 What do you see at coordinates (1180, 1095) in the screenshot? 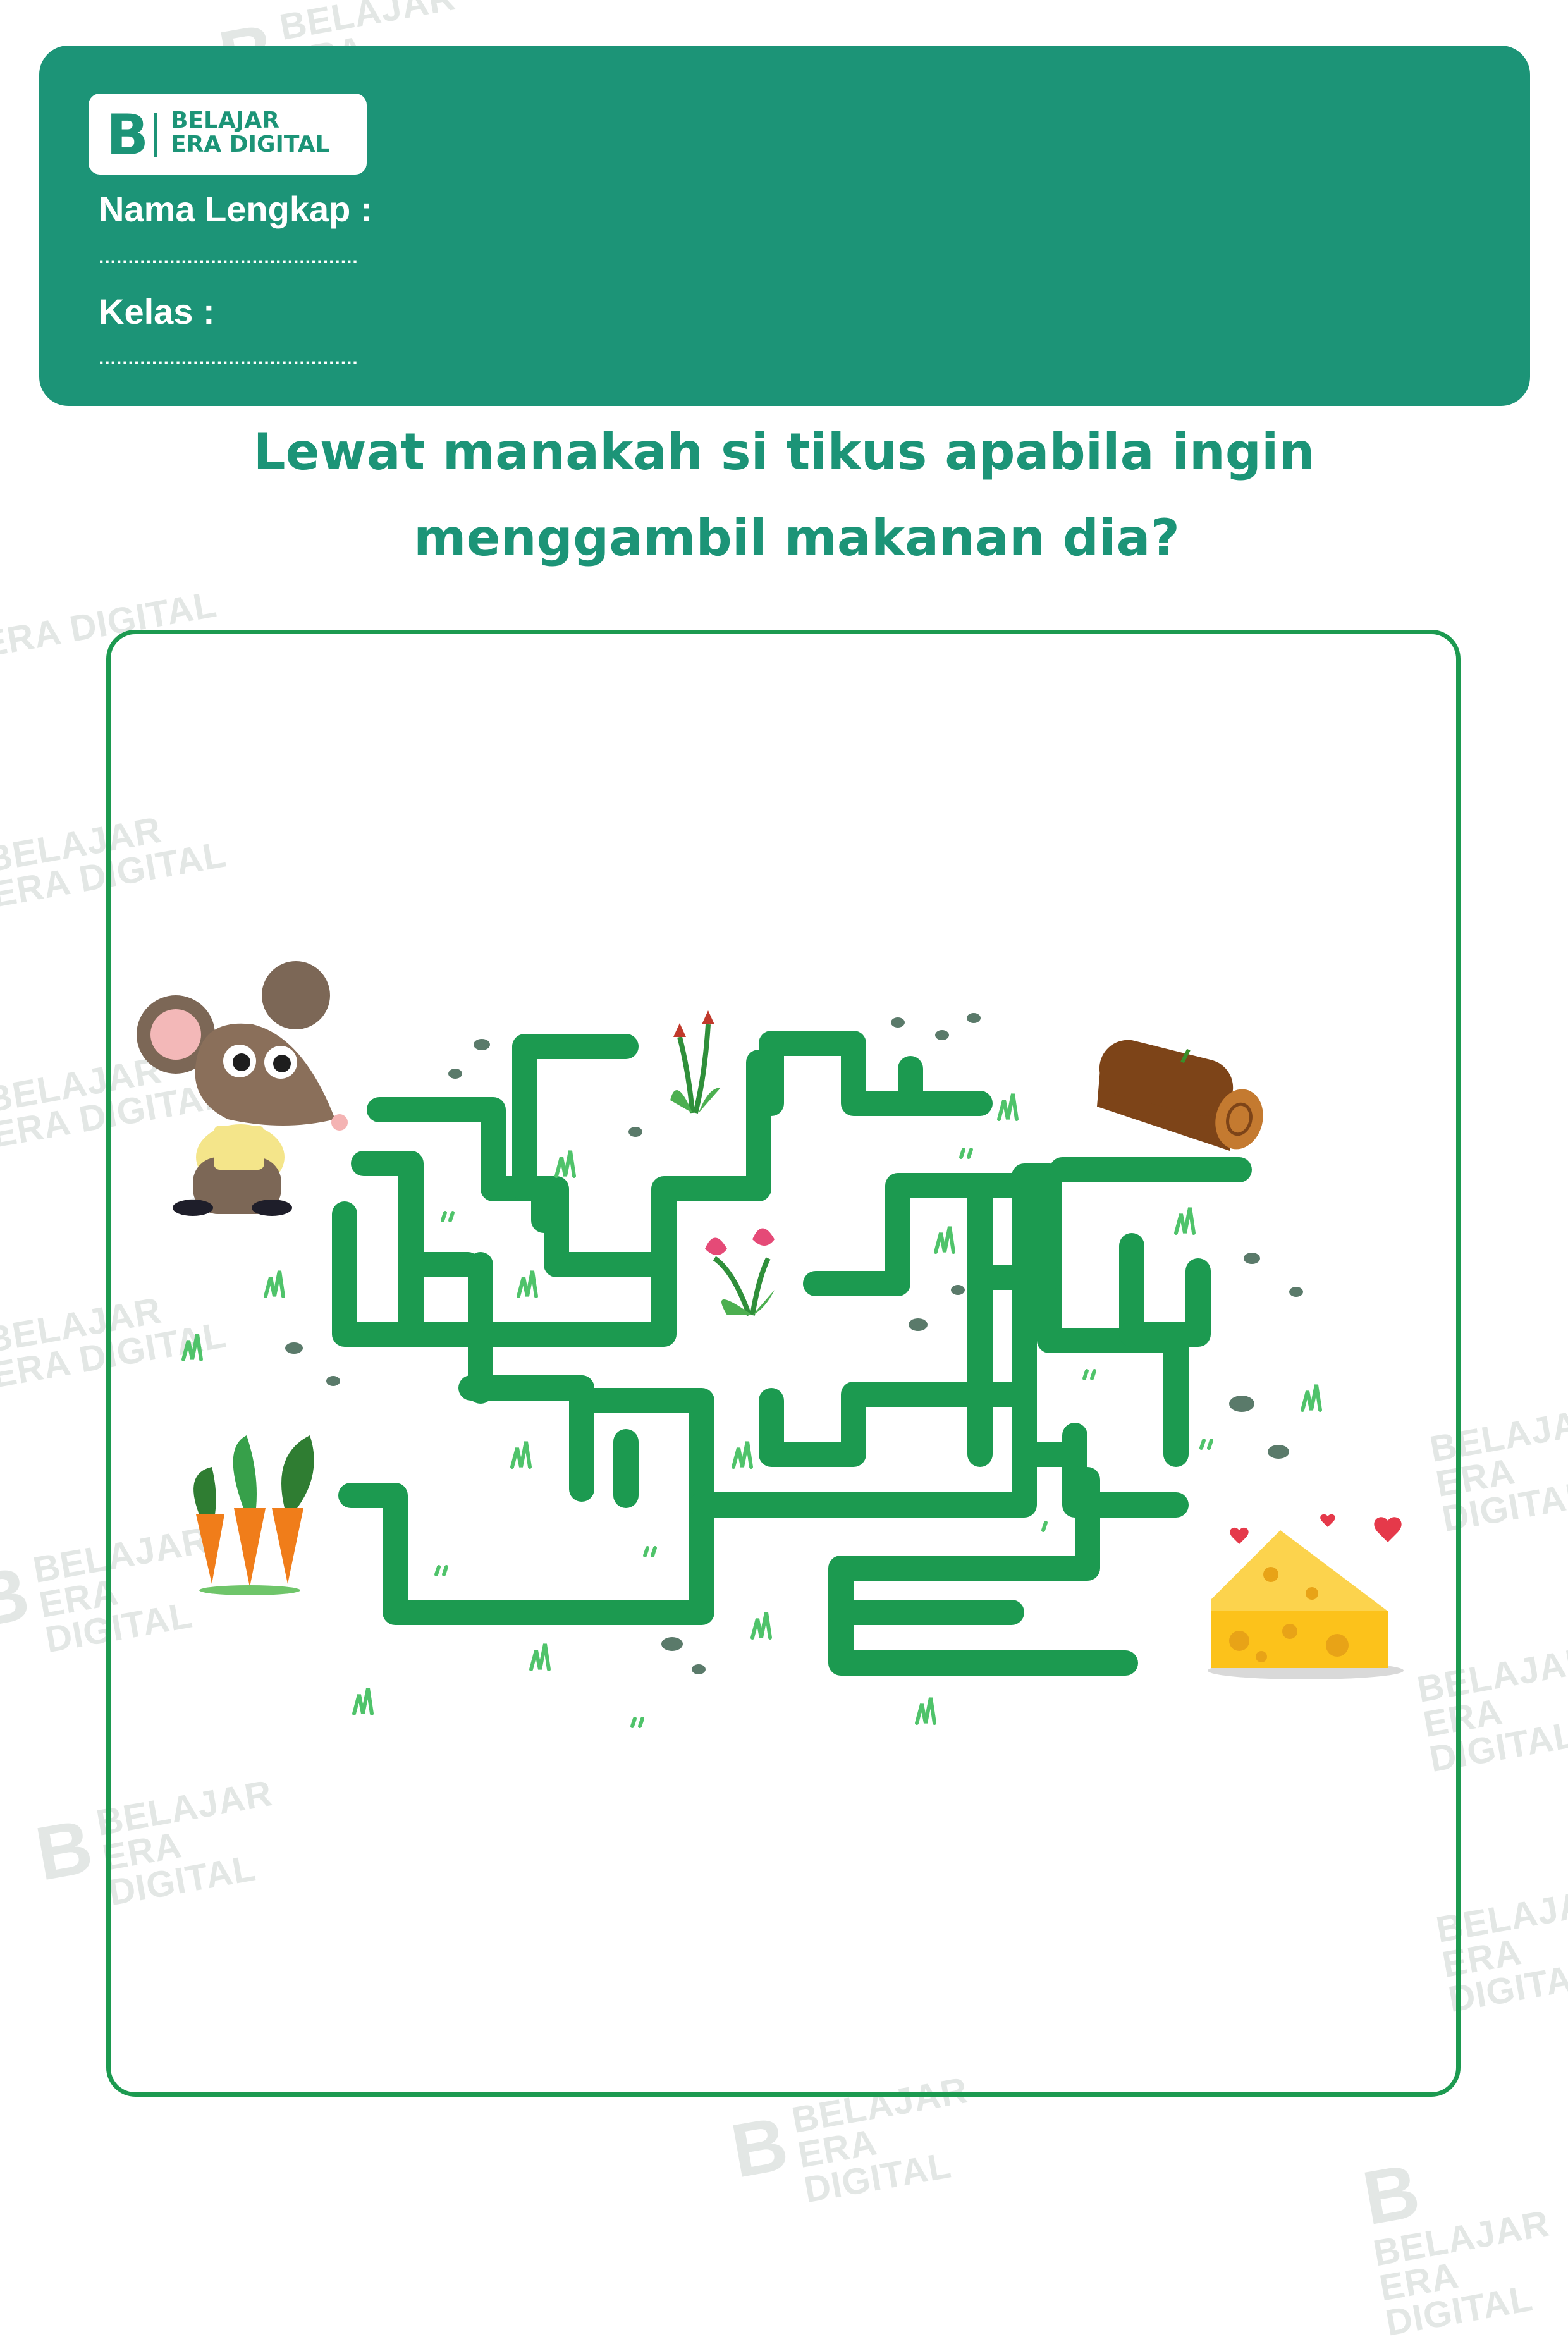
I see `log-icon` at bounding box center [1180, 1095].